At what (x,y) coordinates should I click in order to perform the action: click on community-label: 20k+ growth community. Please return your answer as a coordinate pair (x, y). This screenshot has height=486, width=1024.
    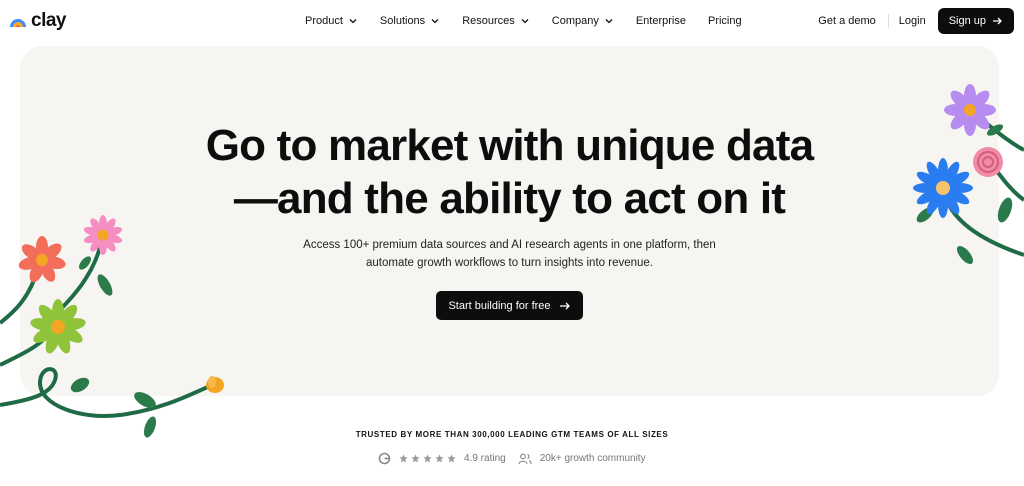
    Looking at the image, I should click on (592, 458).